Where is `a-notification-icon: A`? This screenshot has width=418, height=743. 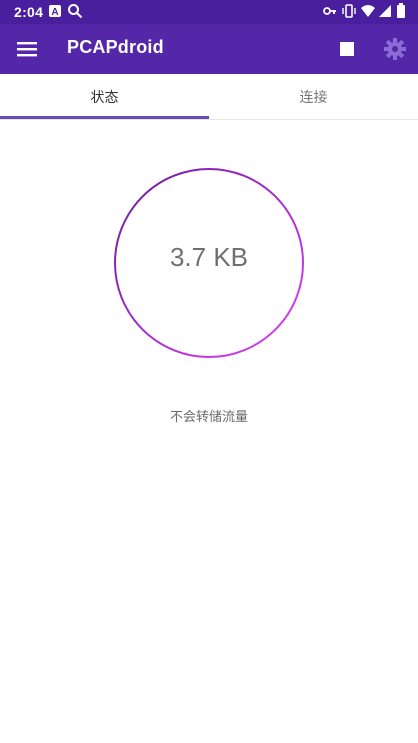
a-notification-icon: A is located at coordinates (55, 11).